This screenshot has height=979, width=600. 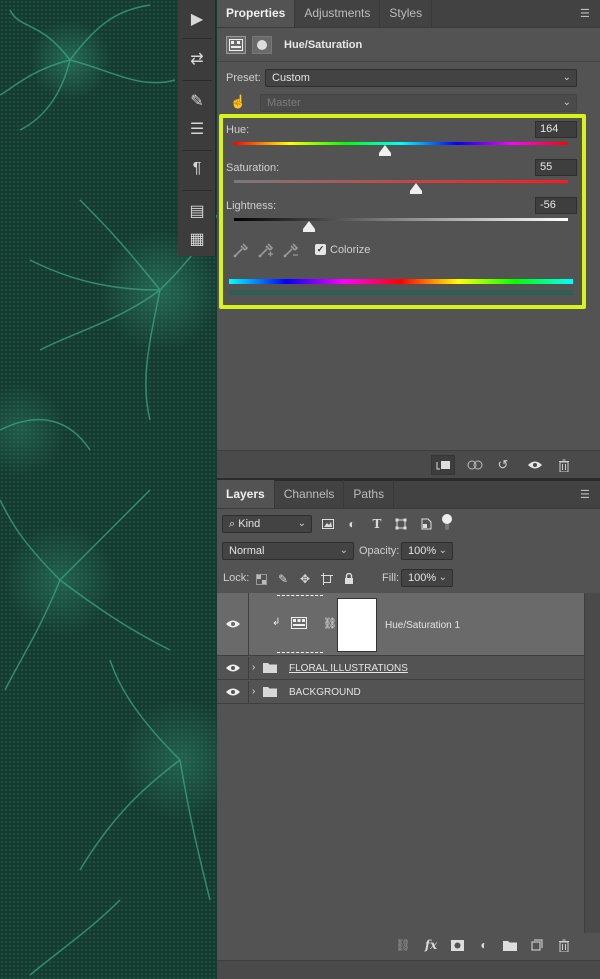 I want to click on opacity-field: 100% ⌄, so click(x=427, y=551).